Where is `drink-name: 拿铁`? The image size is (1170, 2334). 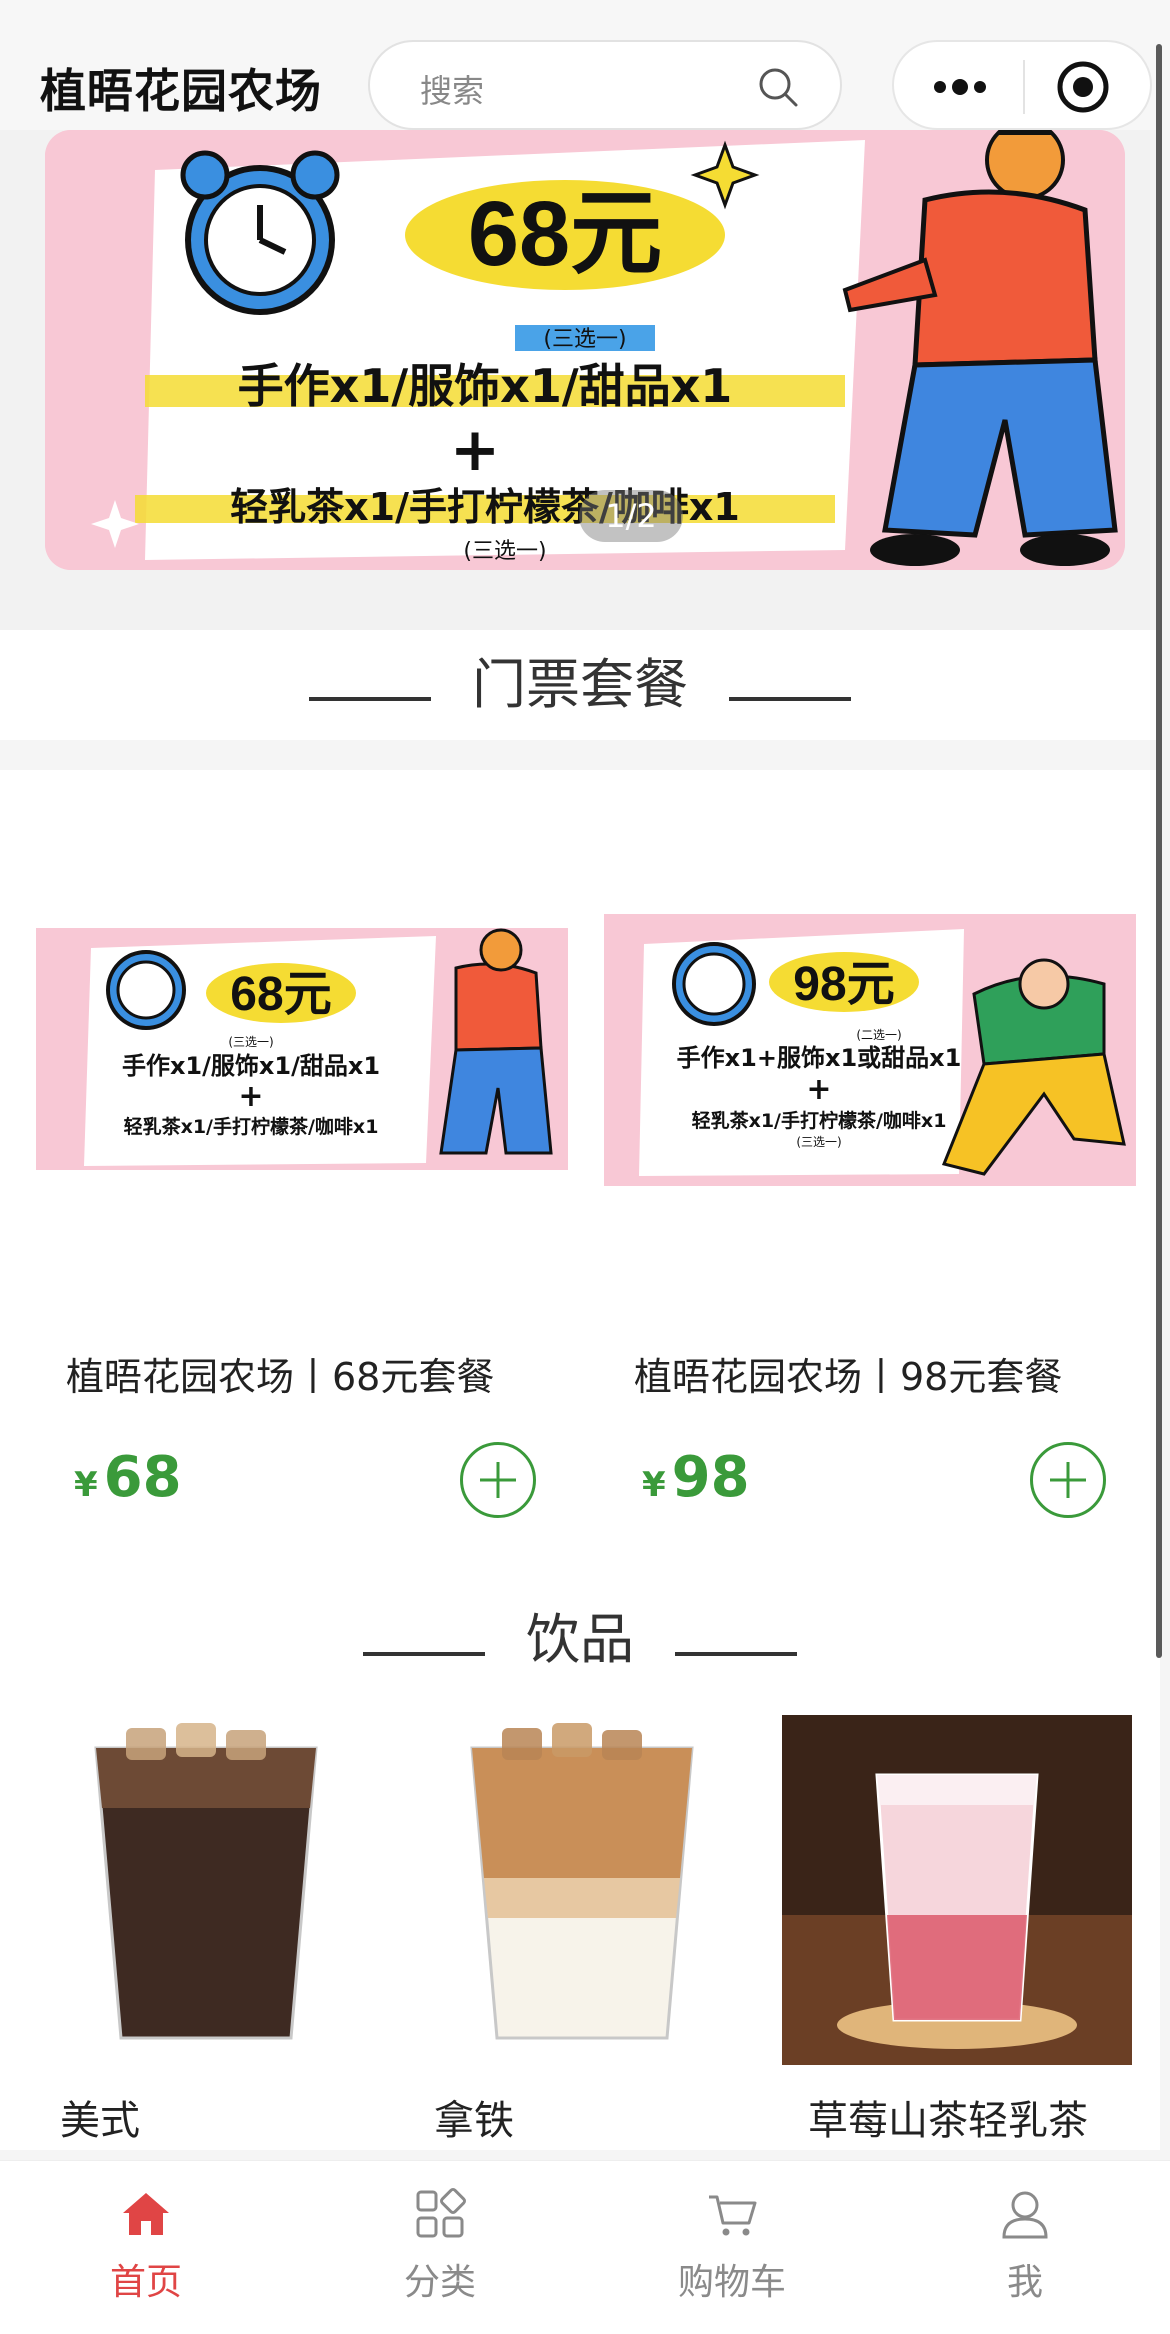 drink-name: 拿铁 is located at coordinates (474, 2117).